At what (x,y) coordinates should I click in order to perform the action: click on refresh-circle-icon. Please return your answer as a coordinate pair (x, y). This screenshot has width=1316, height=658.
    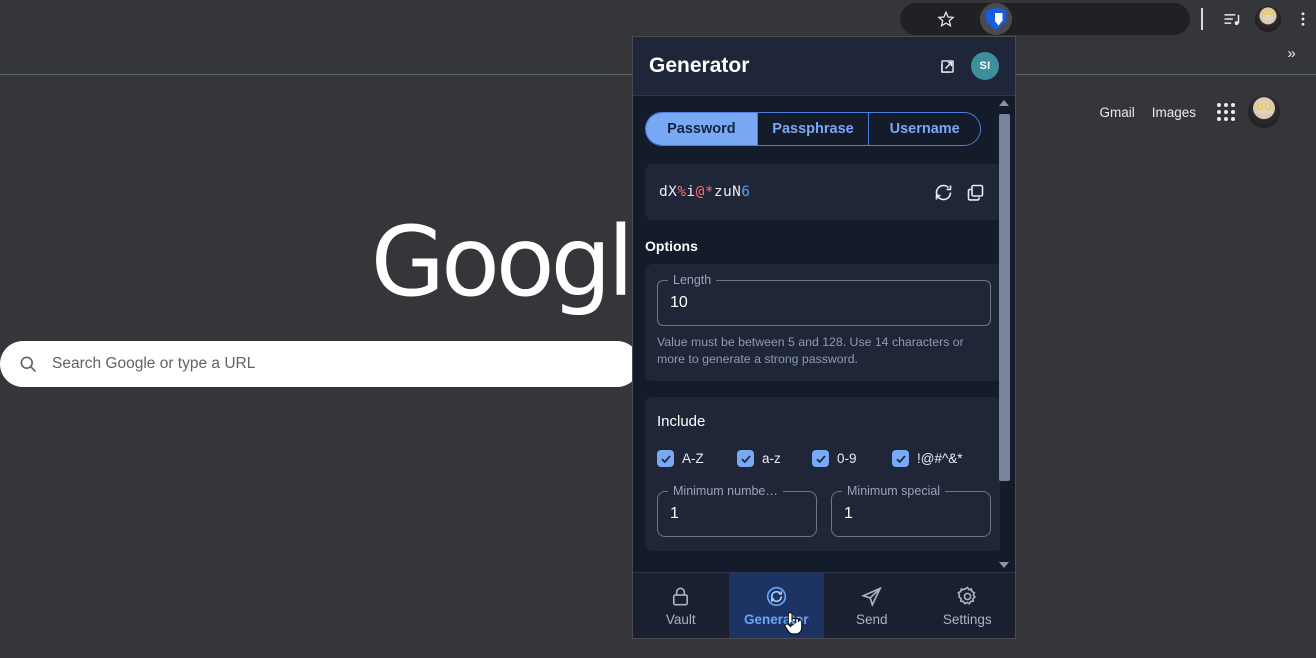
    Looking at the image, I should click on (776, 596).